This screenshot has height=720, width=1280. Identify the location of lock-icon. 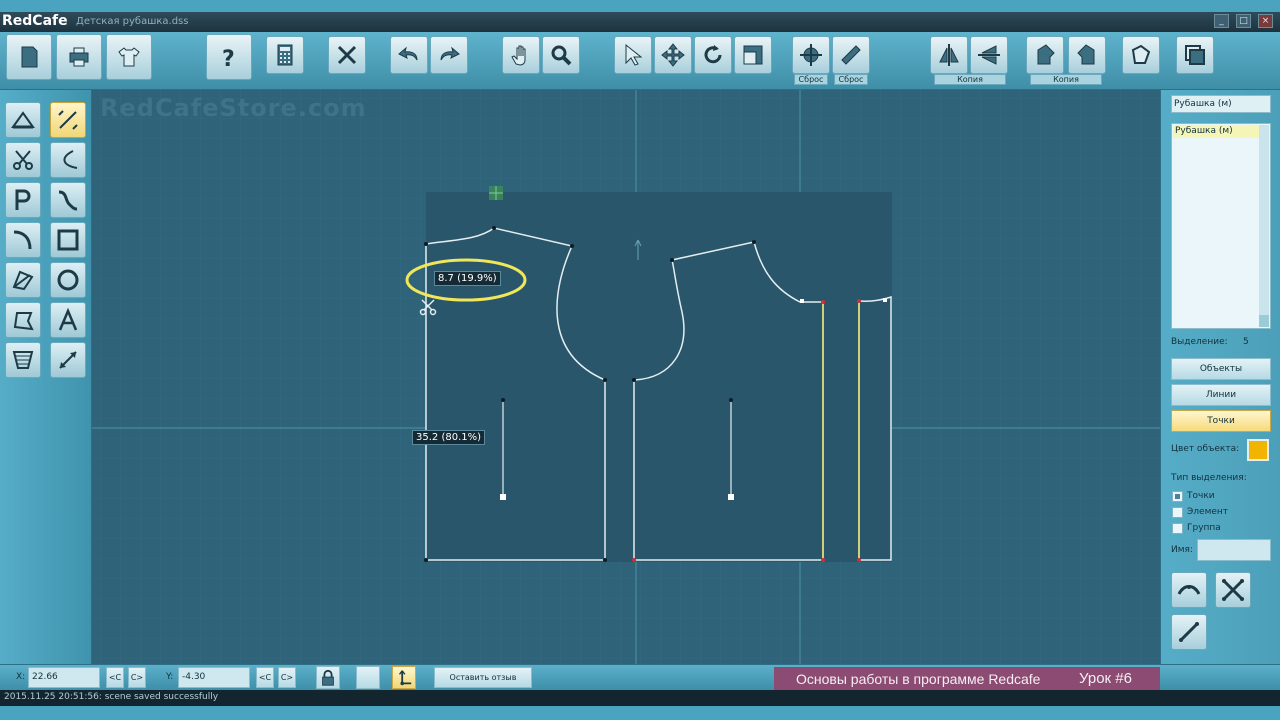
(328, 677).